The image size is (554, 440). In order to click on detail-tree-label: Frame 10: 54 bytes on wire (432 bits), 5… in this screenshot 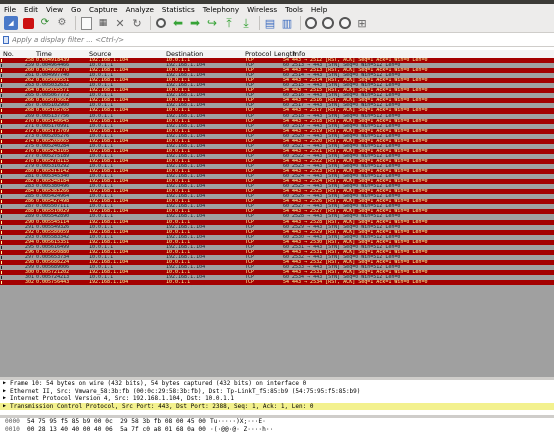, I will do `click(158, 383)`.